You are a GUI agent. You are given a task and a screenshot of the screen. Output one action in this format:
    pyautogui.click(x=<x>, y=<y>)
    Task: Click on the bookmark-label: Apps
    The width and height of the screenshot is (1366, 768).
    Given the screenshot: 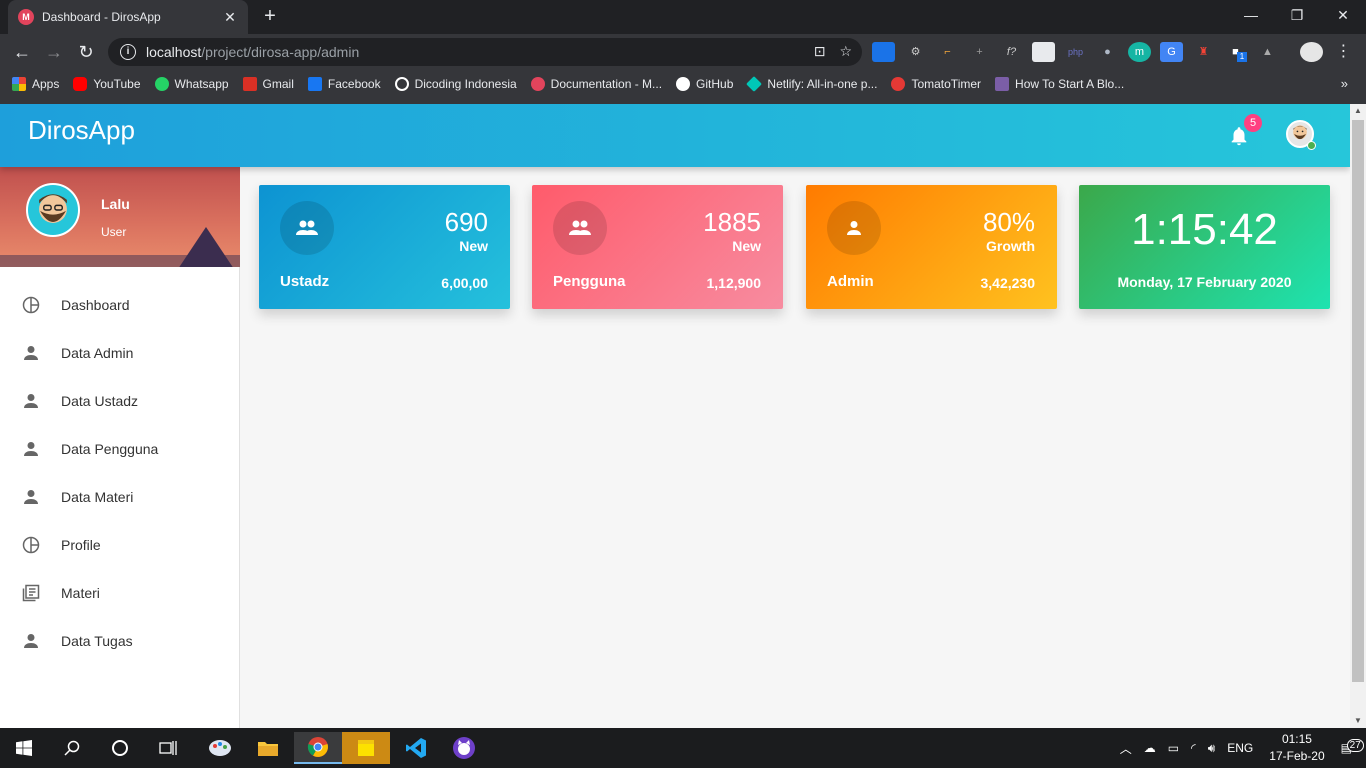 What is the action you would take?
    pyautogui.click(x=46, y=84)
    